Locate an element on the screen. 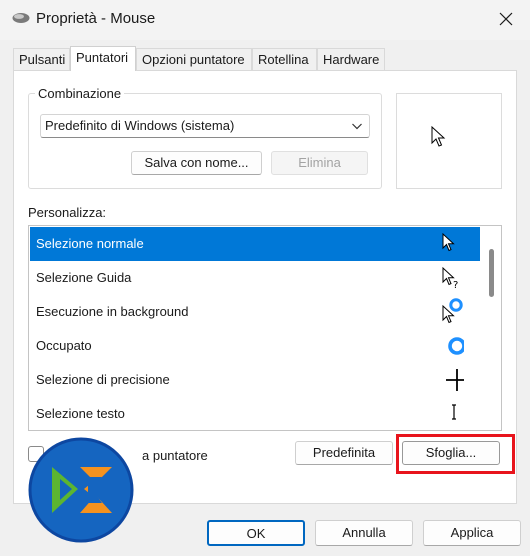 The image size is (530, 556). tab-rotellina: Rotellina is located at coordinates (284, 59).